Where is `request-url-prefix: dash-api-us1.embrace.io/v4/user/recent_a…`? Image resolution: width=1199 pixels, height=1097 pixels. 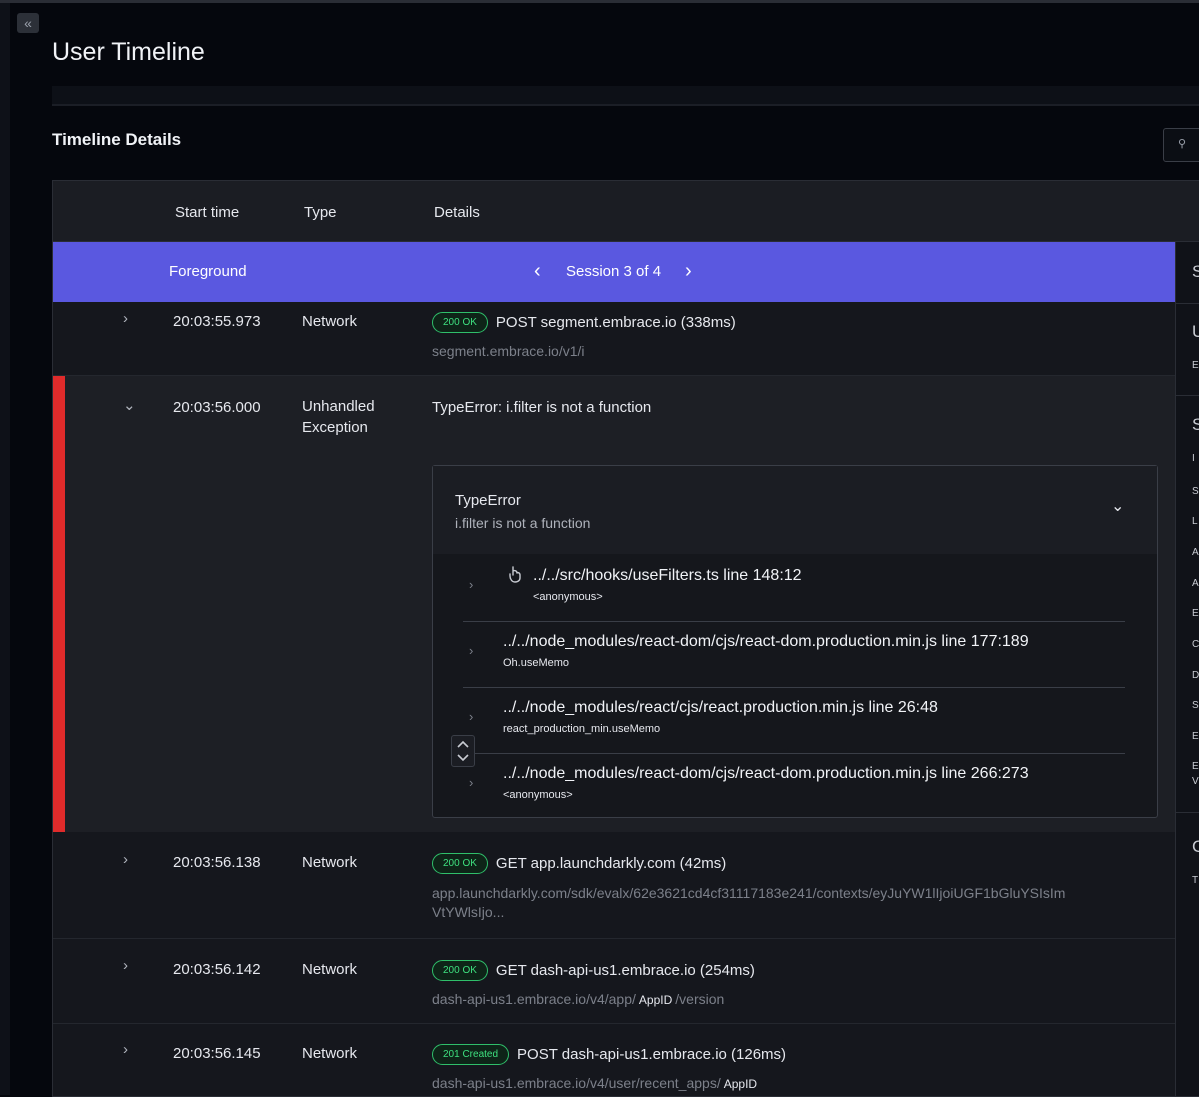 request-url-prefix: dash-api-us1.embrace.io/v4/user/recent_a… is located at coordinates (576, 1083).